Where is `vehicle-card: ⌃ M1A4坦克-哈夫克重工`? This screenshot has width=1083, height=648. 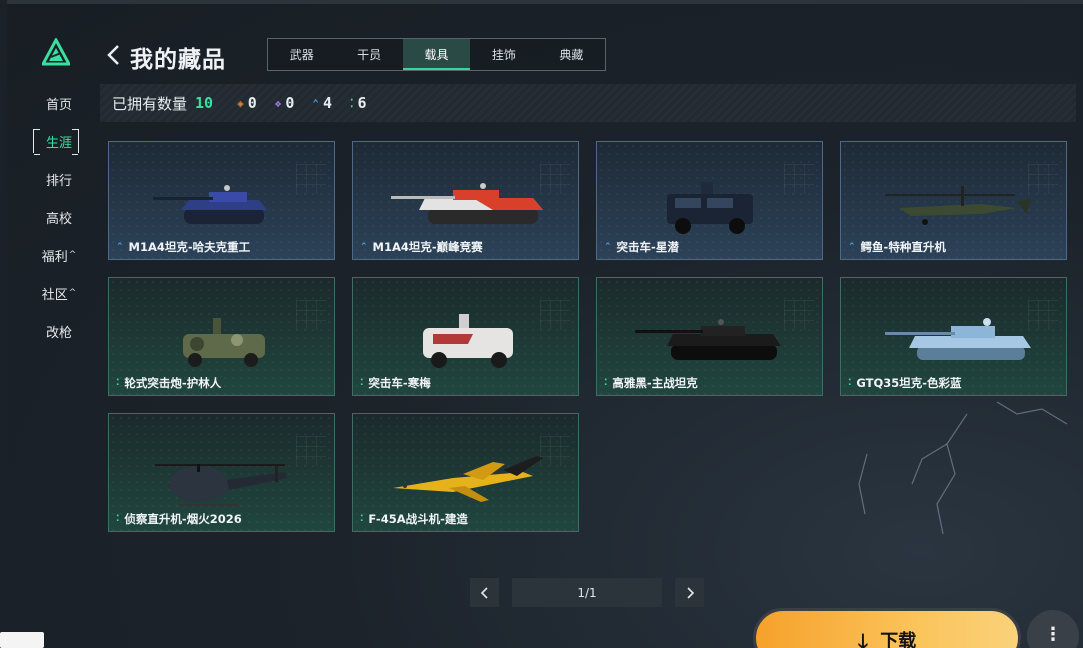
vehicle-card: ⌃ M1A4坦克-哈夫克重工 is located at coordinates (221, 200).